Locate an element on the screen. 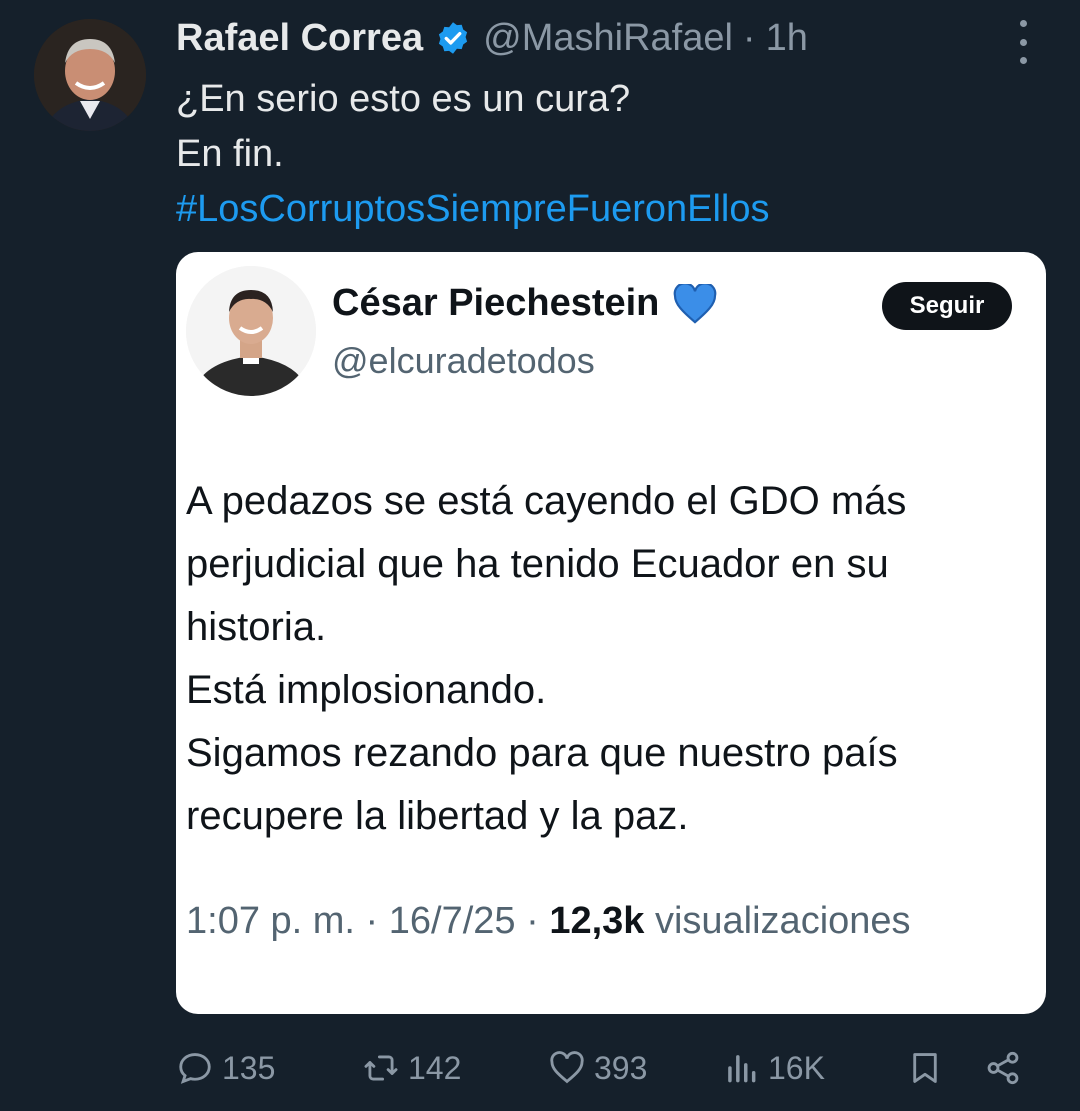 The image size is (1080, 1111). retweet-count: 142 is located at coordinates (435, 1067).